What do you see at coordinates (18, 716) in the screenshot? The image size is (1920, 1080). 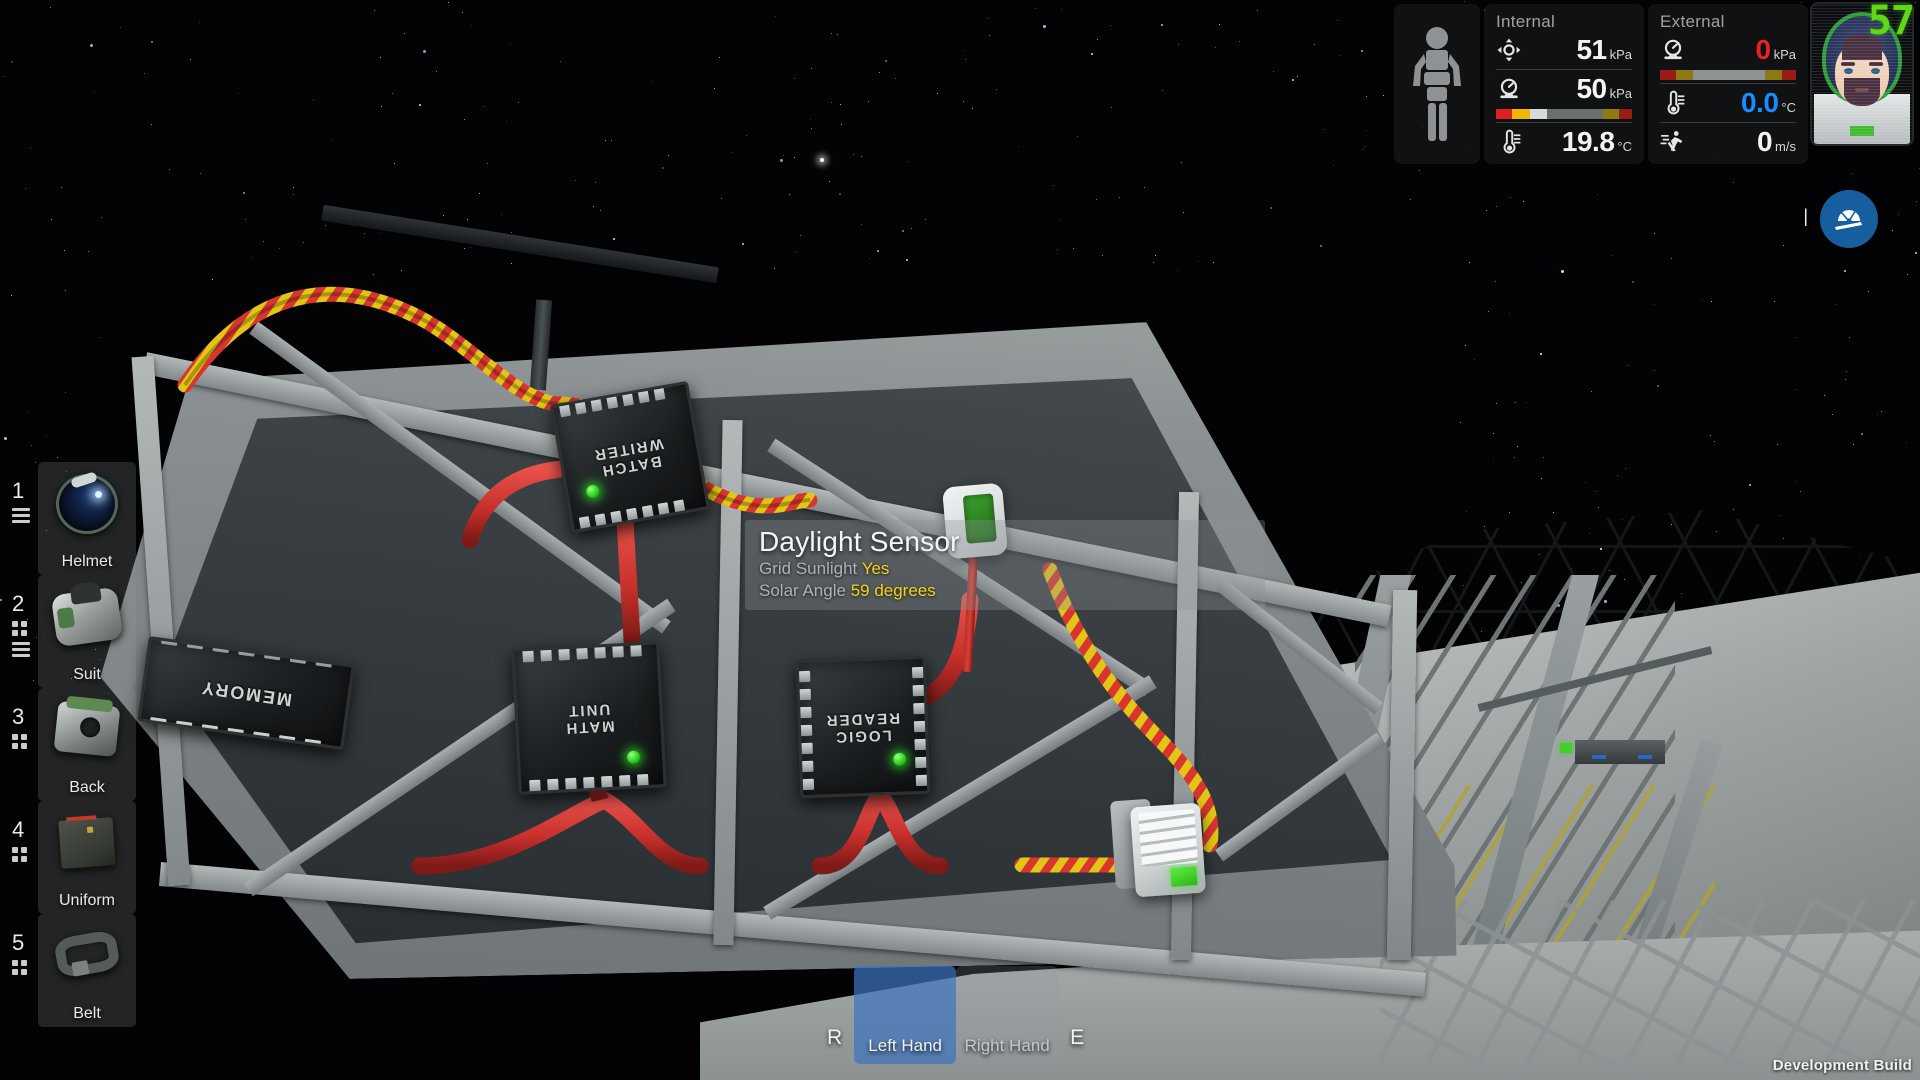 I see `slot-number: 3` at bounding box center [18, 716].